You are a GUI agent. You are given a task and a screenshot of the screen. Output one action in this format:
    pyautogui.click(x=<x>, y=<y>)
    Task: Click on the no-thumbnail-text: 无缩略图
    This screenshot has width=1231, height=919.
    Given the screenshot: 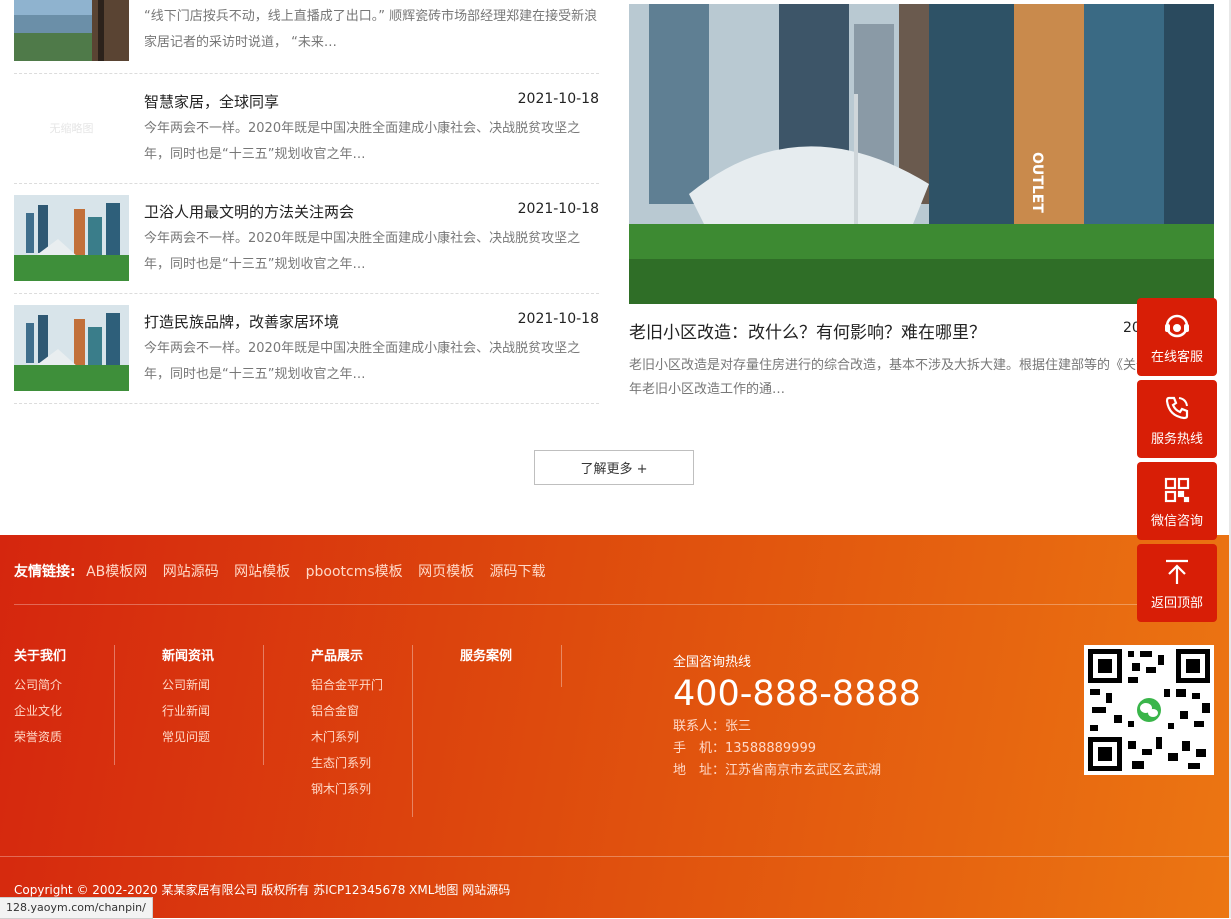 What is the action you would take?
    pyautogui.click(x=71, y=128)
    